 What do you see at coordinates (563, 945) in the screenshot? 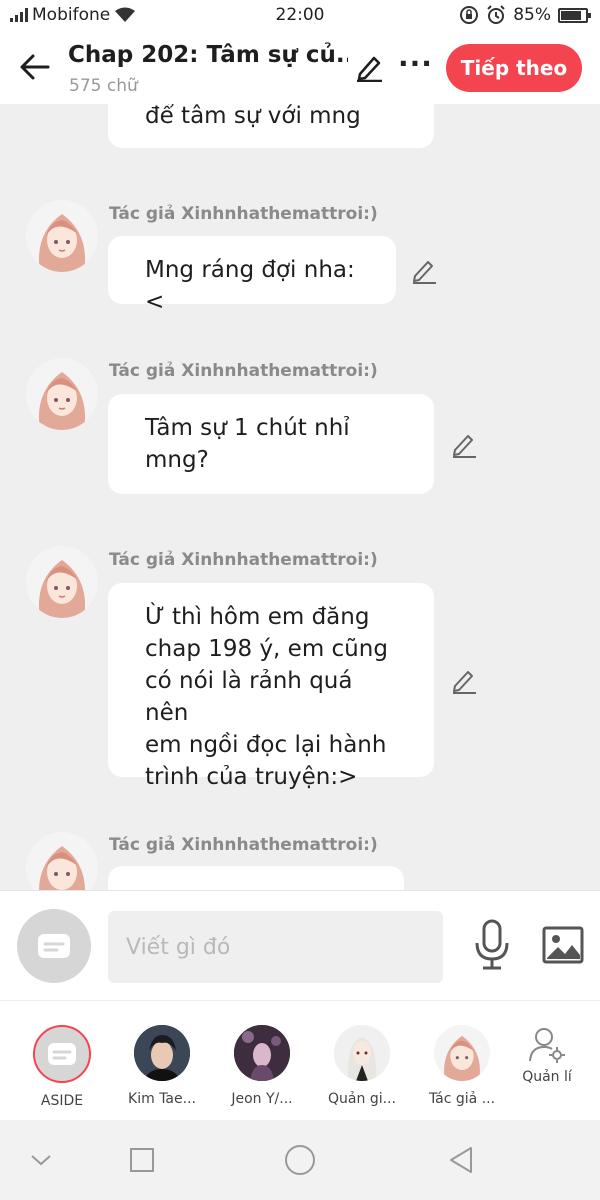
I see `image-upload-icon` at bounding box center [563, 945].